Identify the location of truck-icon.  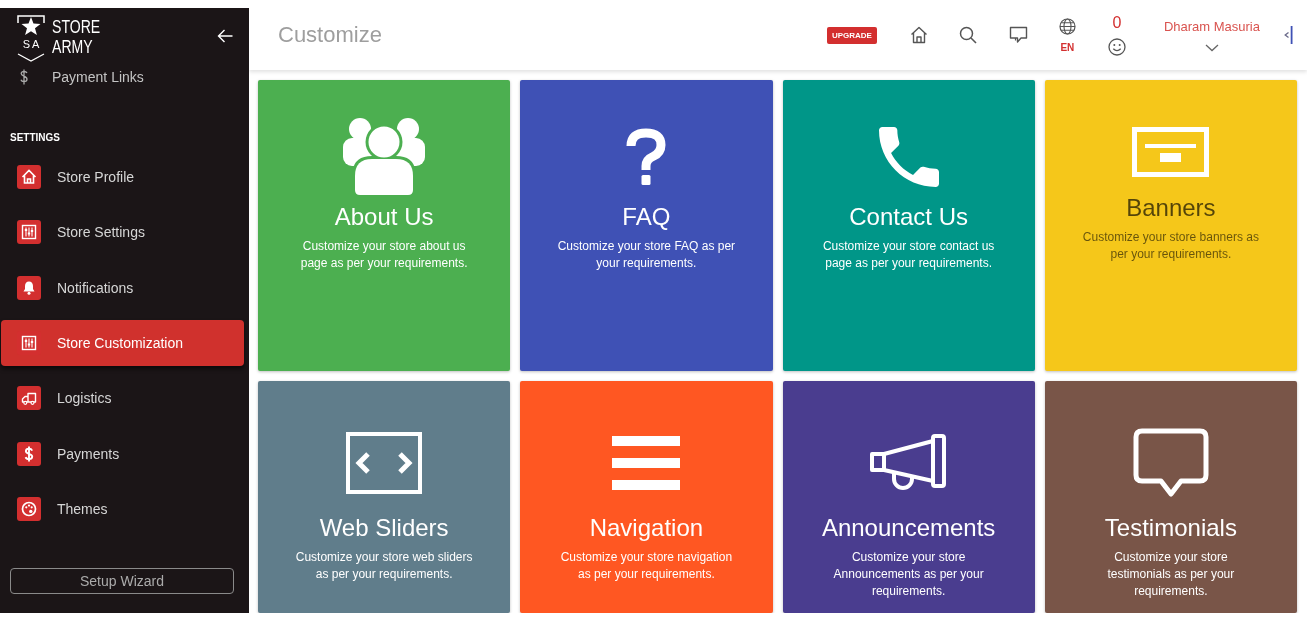
(29, 398).